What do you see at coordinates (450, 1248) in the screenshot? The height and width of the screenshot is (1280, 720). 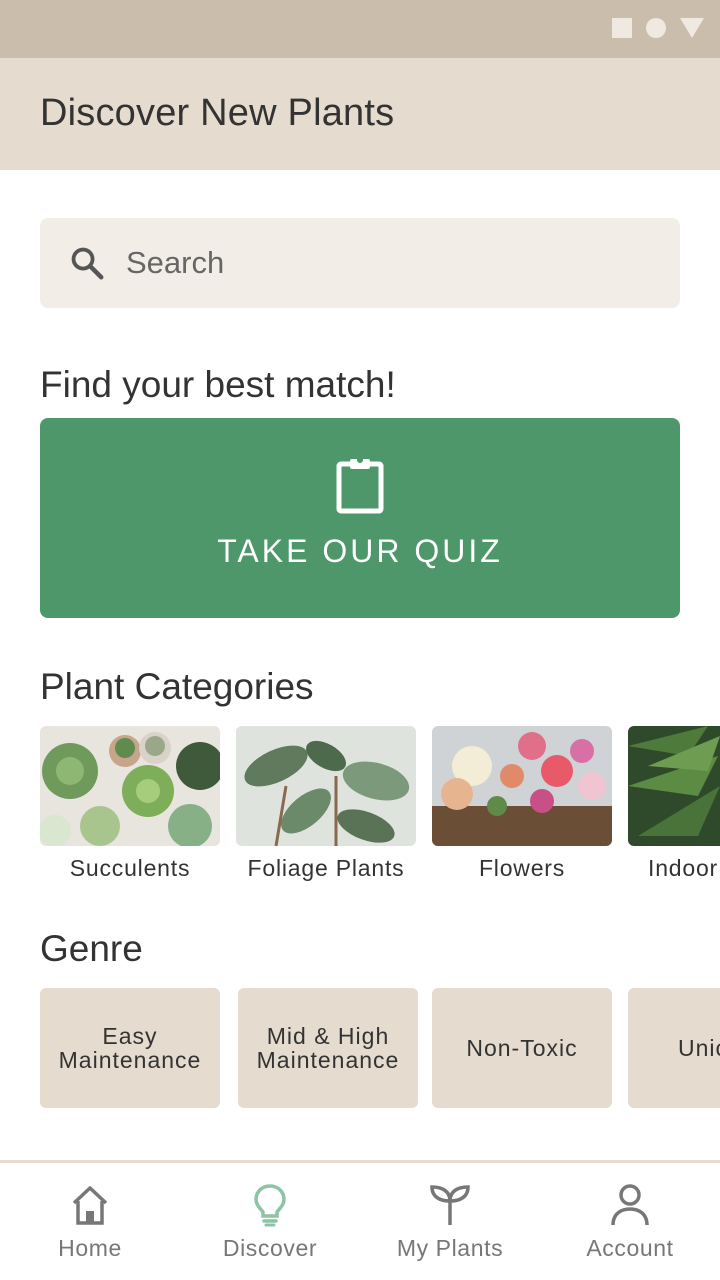 I see `nav-label: My Plants` at bounding box center [450, 1248].